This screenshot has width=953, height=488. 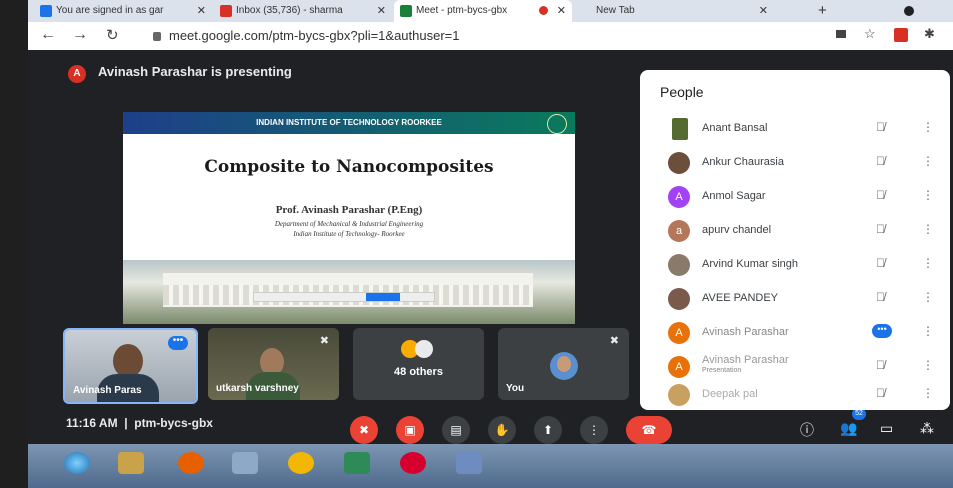 I want to click on participant-name: Anmol Sagar, so click(x=734, y=196).